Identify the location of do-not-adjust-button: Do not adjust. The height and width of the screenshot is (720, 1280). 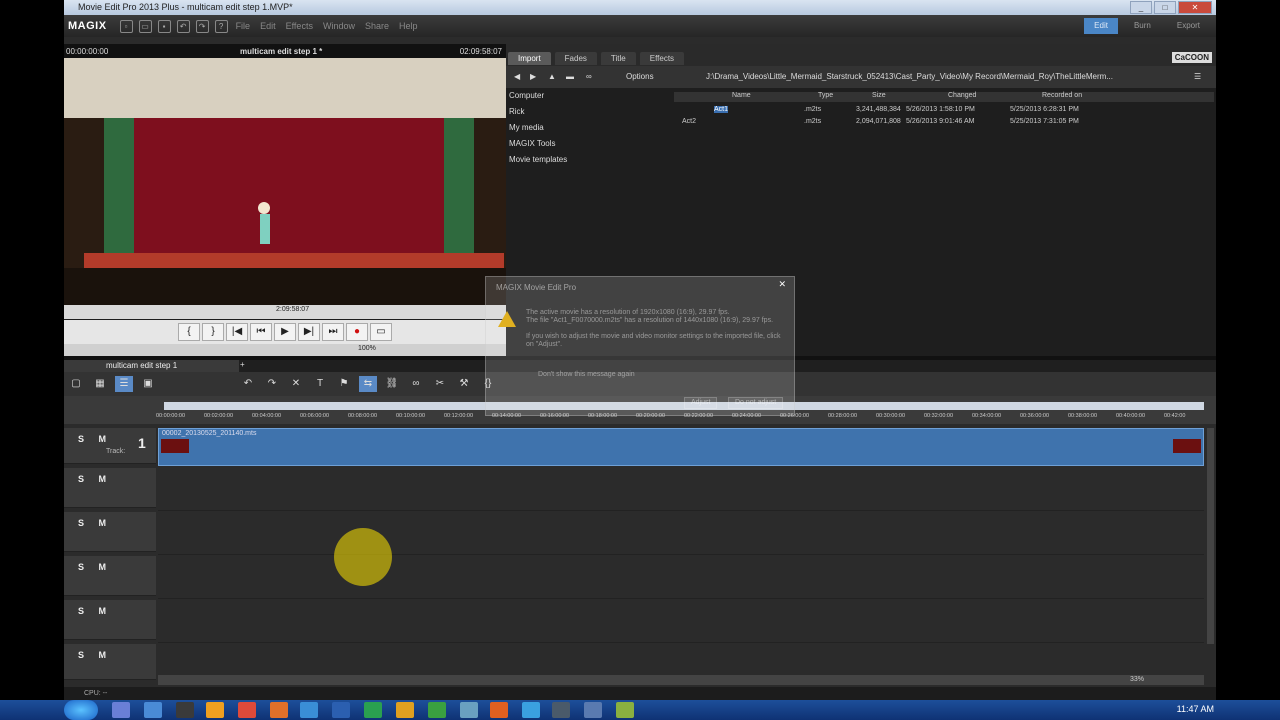
(756, 403).